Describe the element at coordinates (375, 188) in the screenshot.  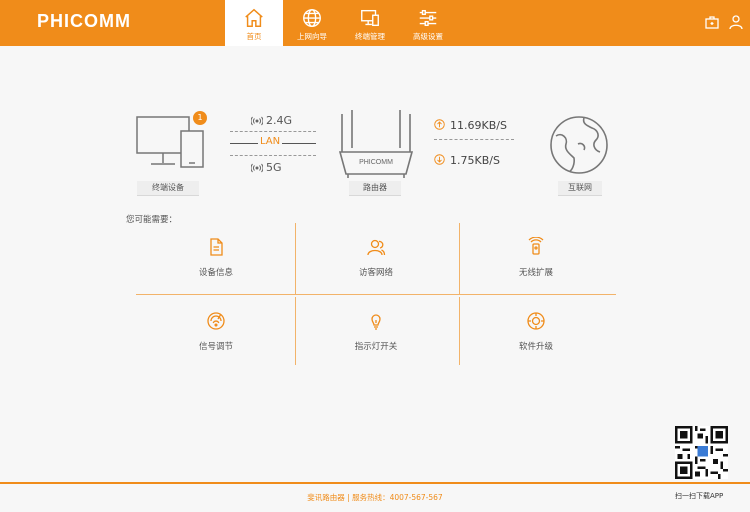
I see `router-label: 路由器` at that location.